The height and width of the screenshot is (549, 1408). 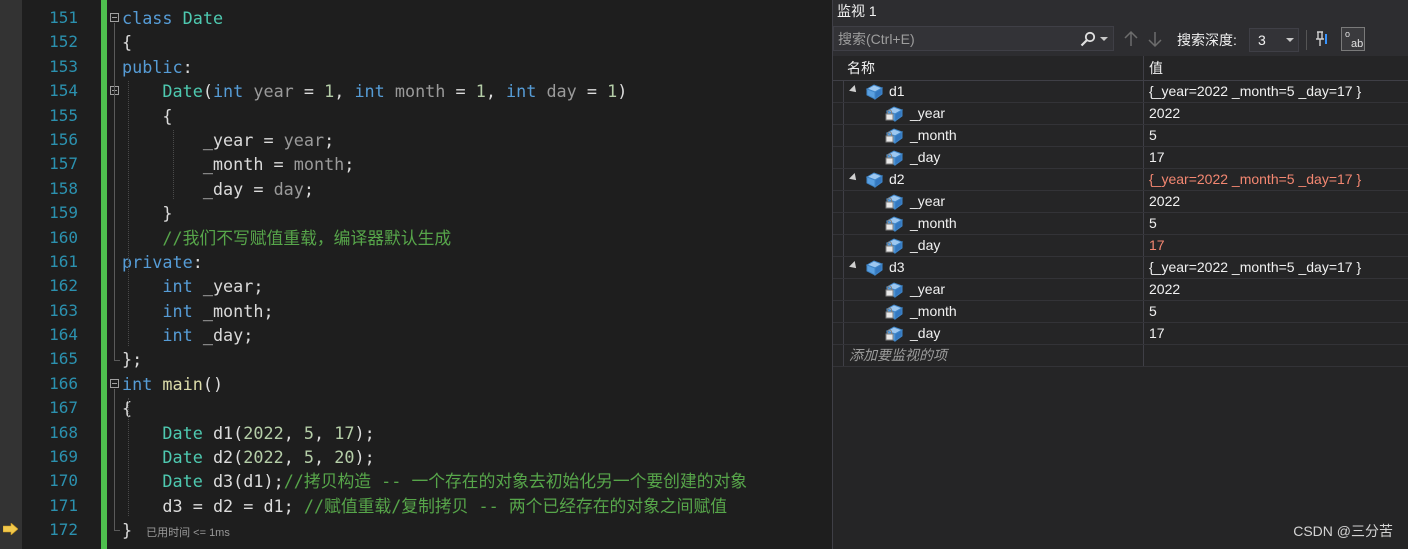 I want to click on column-divider, so click(x=1143, y=135).